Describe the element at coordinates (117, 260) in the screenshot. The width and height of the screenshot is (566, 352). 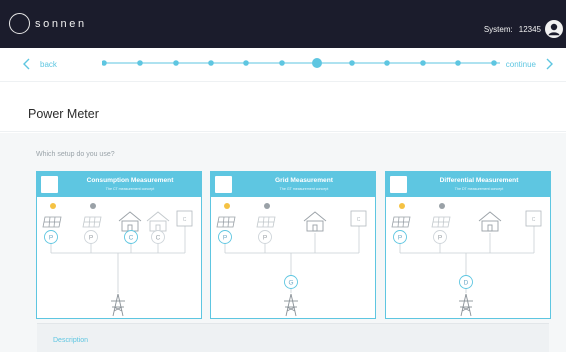
I see `consumption-diagram: C P P C C` at that location.